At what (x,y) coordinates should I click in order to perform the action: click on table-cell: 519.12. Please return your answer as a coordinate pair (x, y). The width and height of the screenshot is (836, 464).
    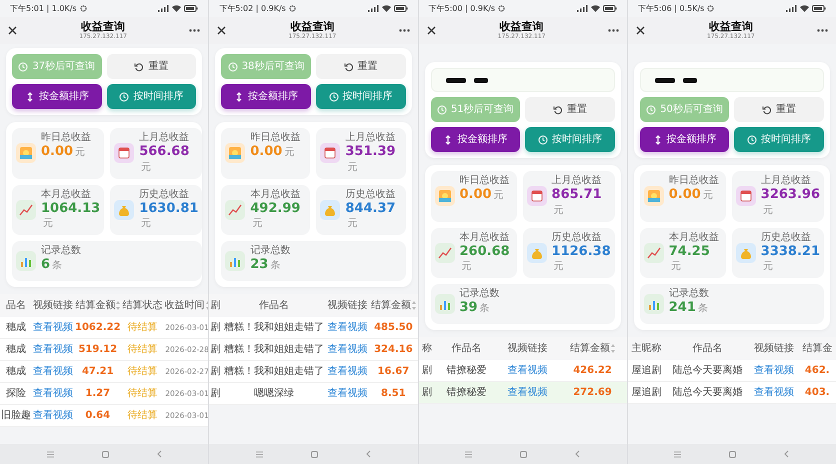
    Looking at the image, I should click on (98, 349).